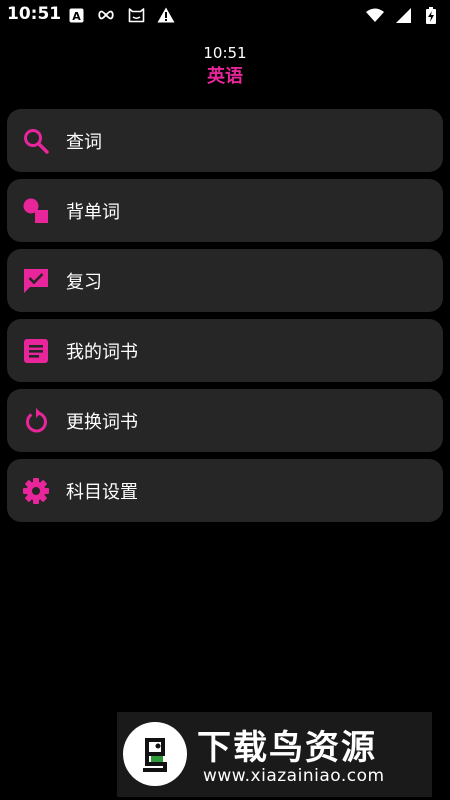 Image resolution: width=450 pixels, height=800 pixels. What do you see at coordinates (166, 15) in the screenshot?
I see `warning-icon` at bounding box center [166, 15].